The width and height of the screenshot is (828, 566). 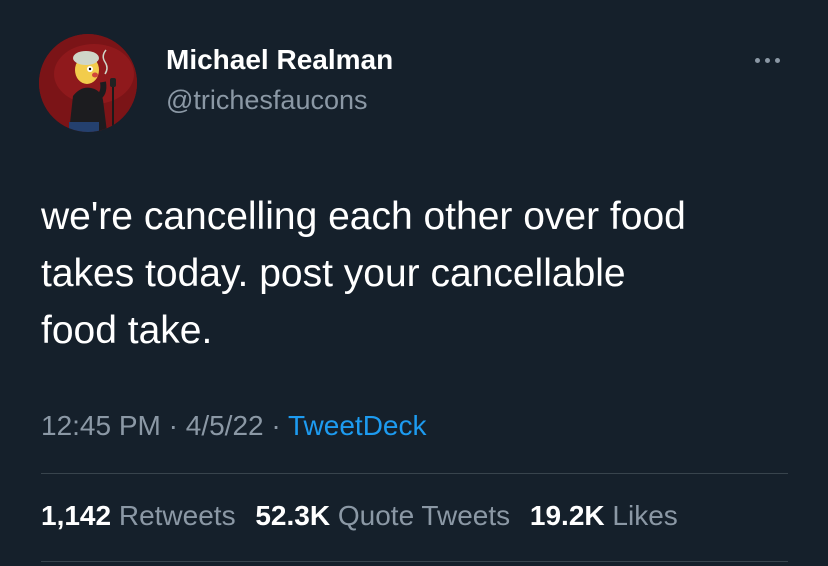 What do you see at coordinates (177, 515) in the screenshot?
I see `retweets-label: Retweets` at bounding box center [177, 515].